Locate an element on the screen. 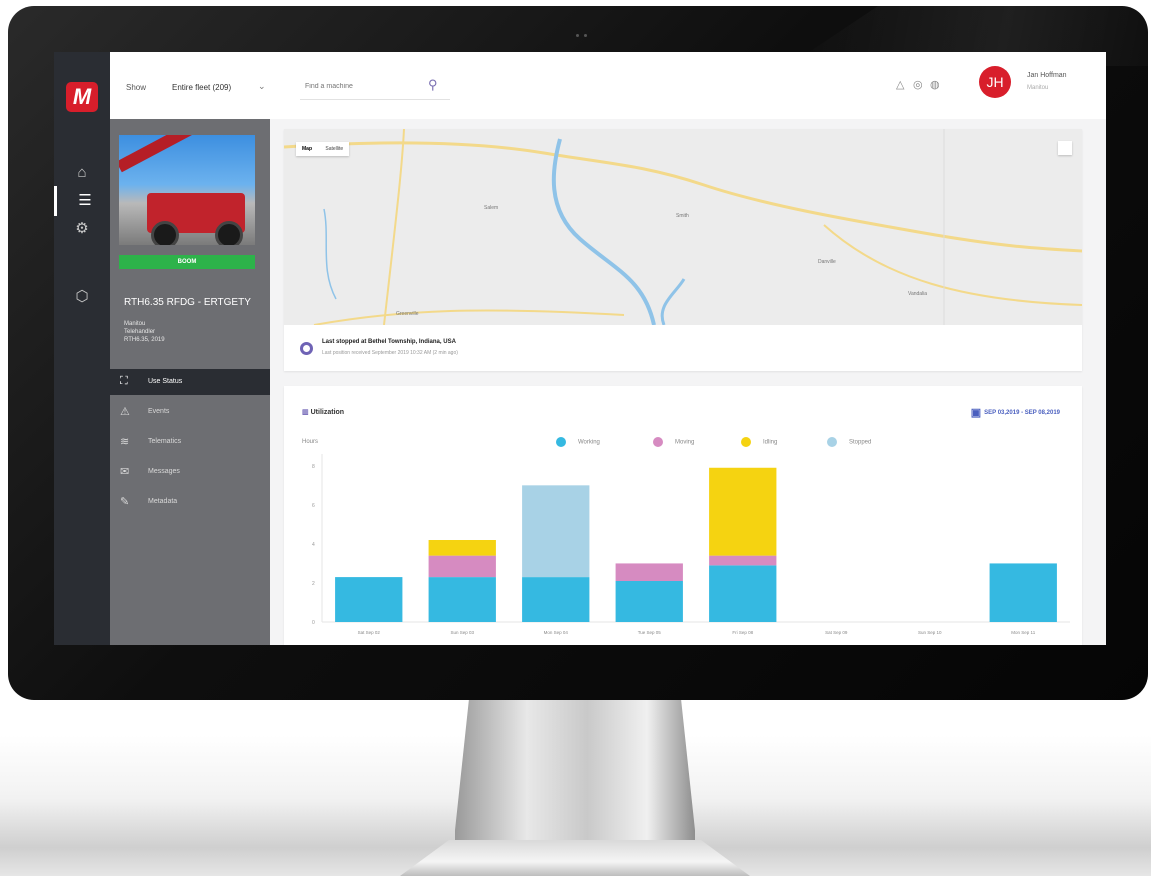 The image size is (1151, 876). location-pin-icon is located at coordinates (306, 348).